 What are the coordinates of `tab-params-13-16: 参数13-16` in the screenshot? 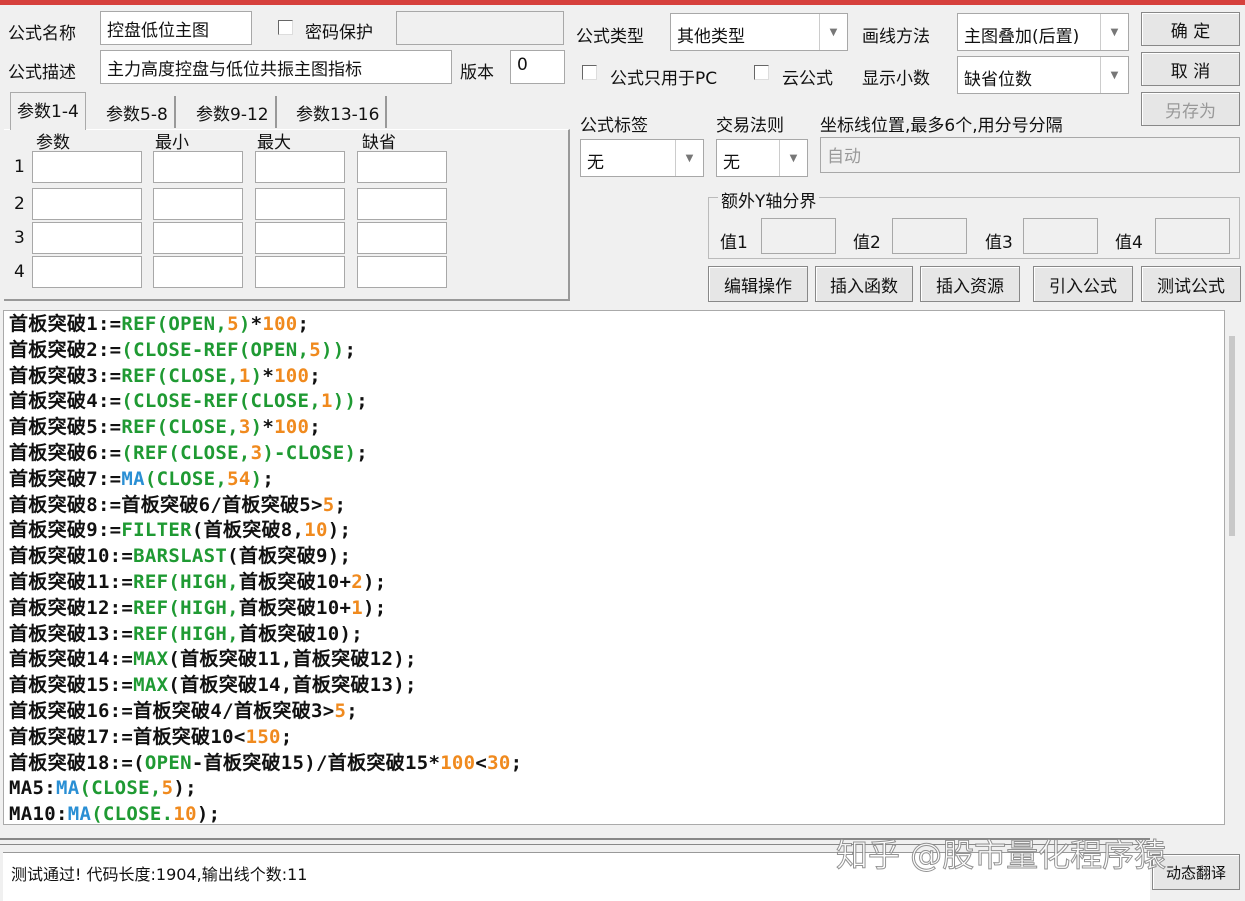 It's located at (339, 112).